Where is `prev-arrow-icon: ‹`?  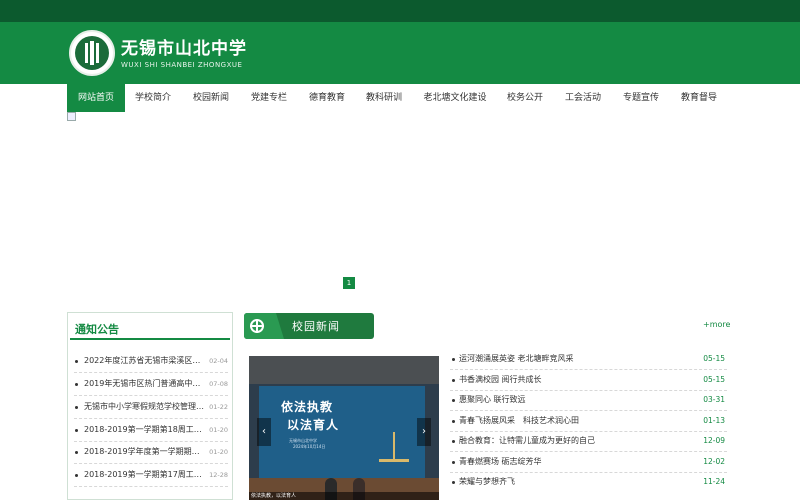
prev-arrow-icon: ‹ is located at coordinates (264, 432).